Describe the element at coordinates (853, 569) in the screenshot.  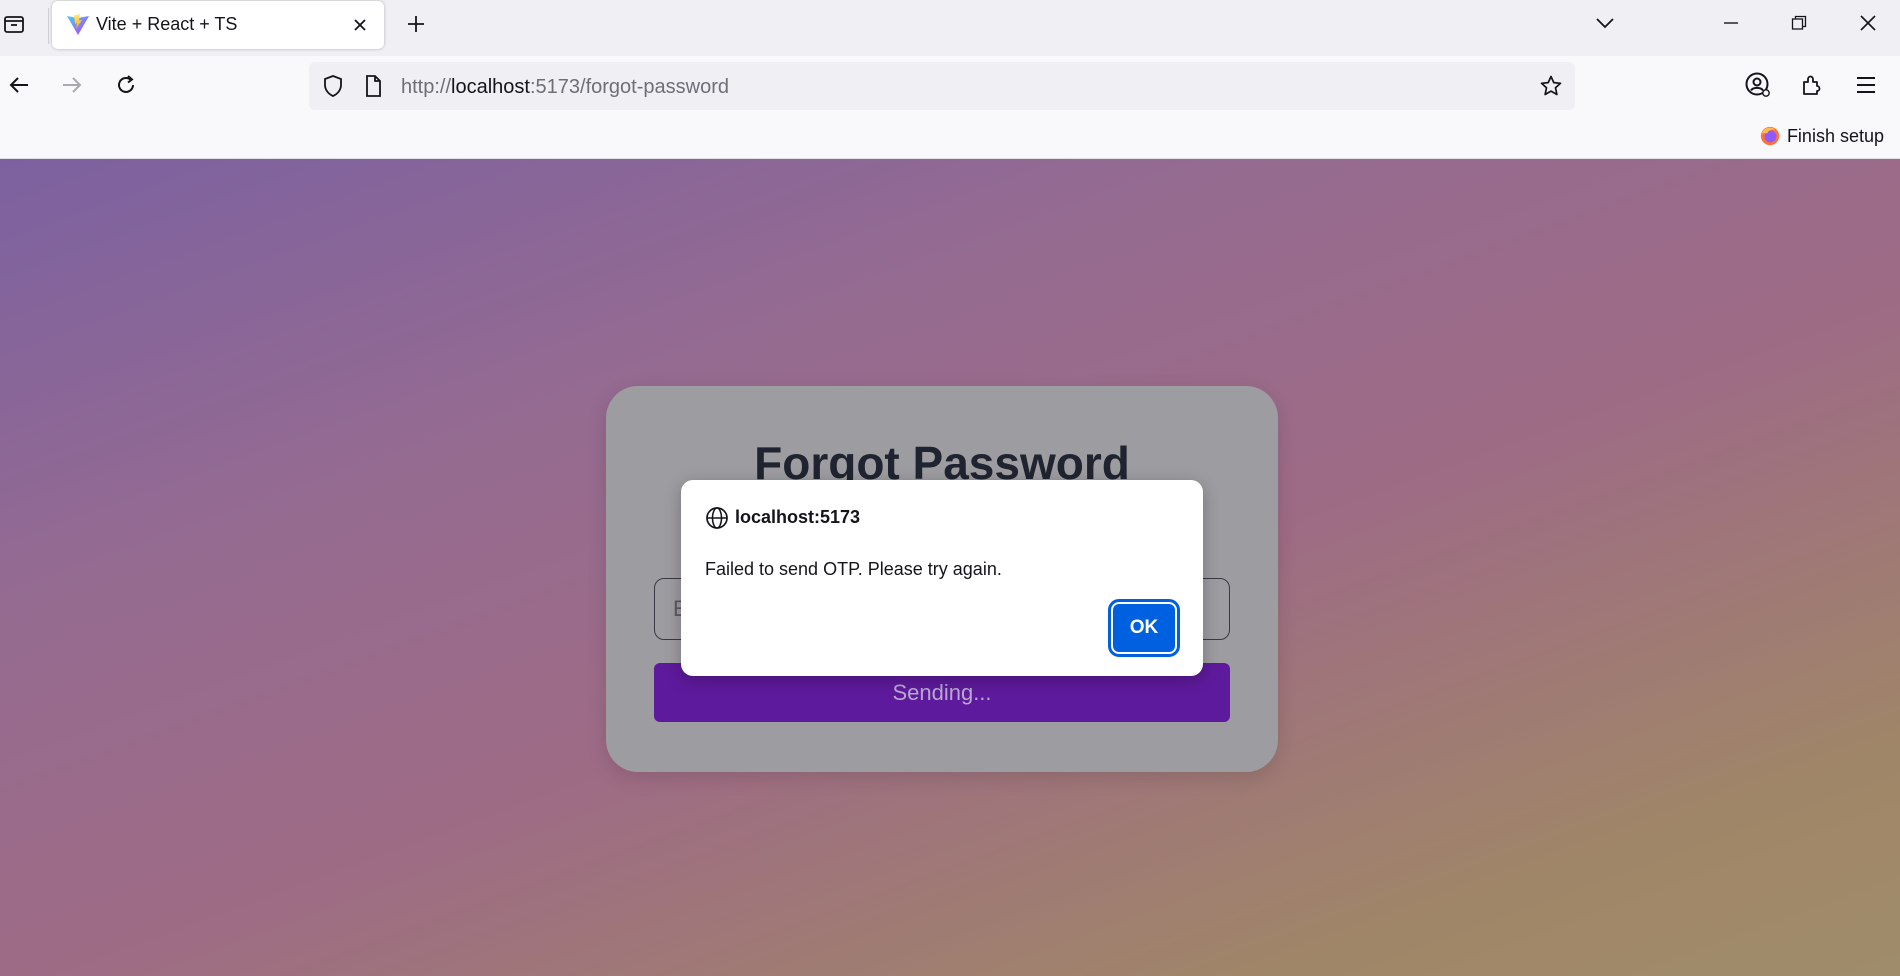
I see `dialog-message: Failed to send OTP. Please try again.` at that location.